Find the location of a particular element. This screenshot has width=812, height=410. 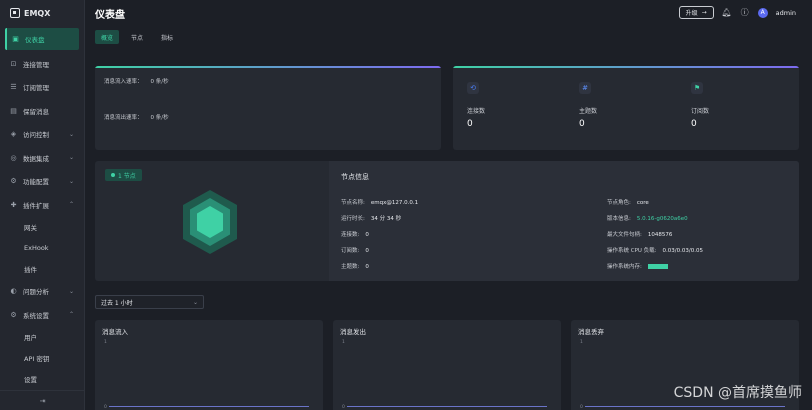

upgrade-button: 升级 → is located at coordinates (696, 12).